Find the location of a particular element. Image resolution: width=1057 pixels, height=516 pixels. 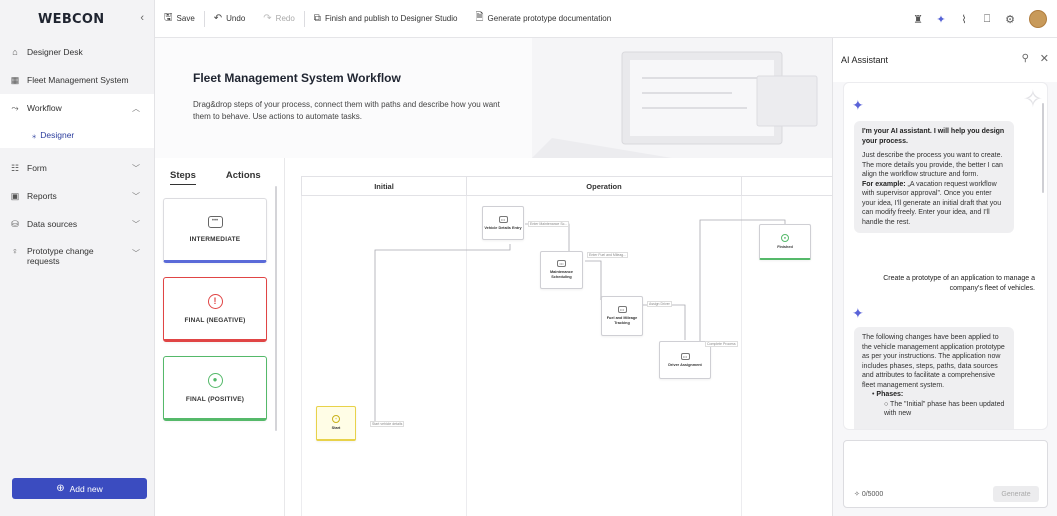

designer-icon: ⁎ is located at coordinates (34, 134).